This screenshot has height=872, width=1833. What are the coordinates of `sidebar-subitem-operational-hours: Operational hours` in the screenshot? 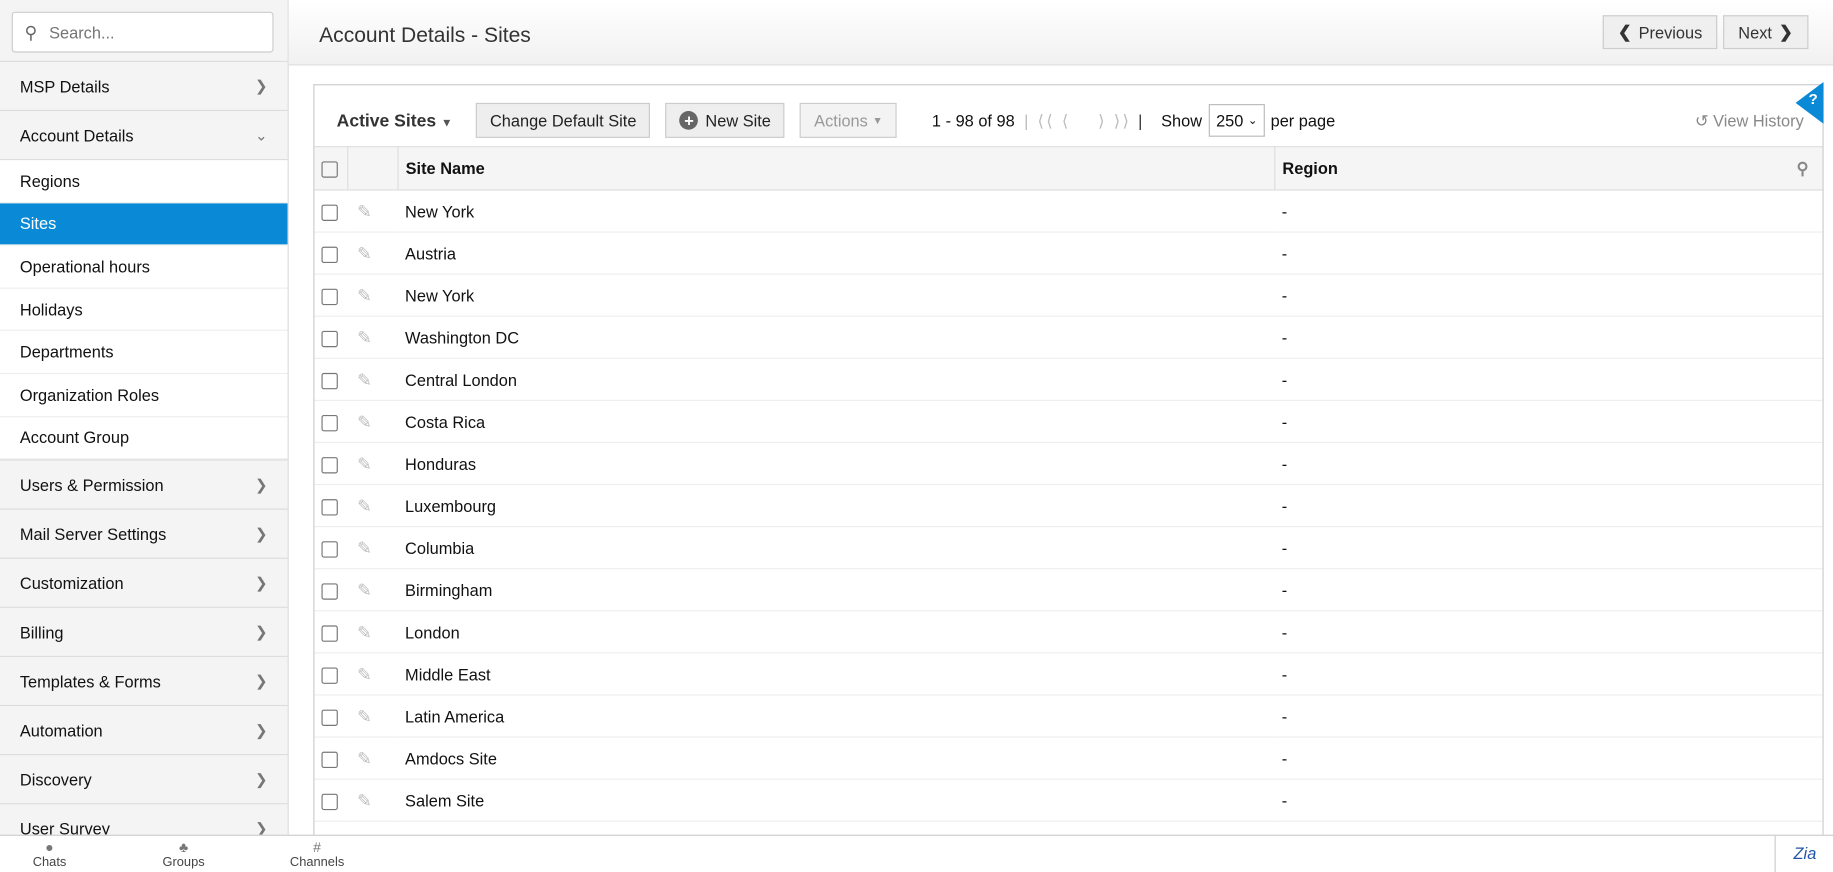 It's located at (144, 267).